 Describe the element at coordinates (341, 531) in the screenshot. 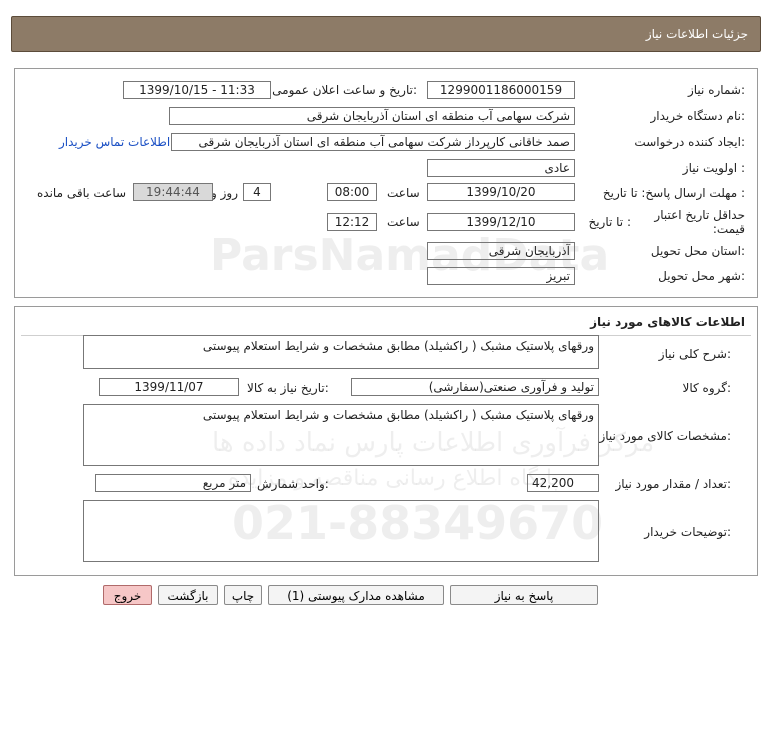

I see `buyer-notes-field` at that location.